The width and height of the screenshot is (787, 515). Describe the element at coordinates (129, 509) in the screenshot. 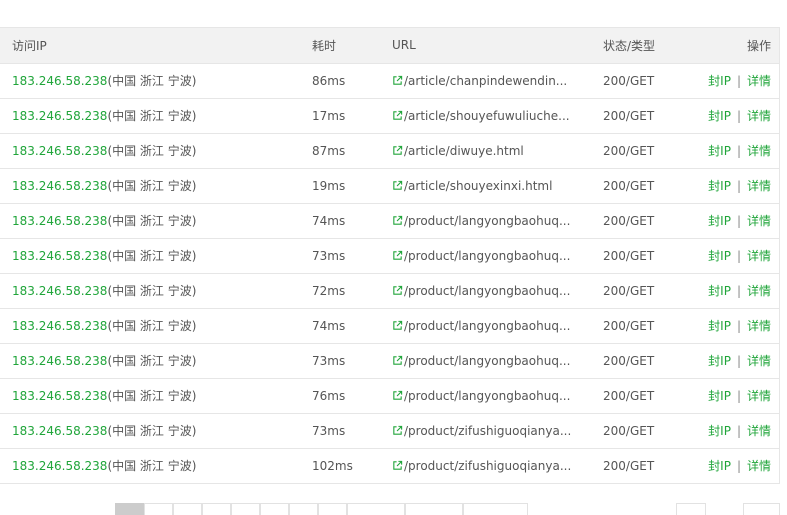

I see `page-button-active` at that location.